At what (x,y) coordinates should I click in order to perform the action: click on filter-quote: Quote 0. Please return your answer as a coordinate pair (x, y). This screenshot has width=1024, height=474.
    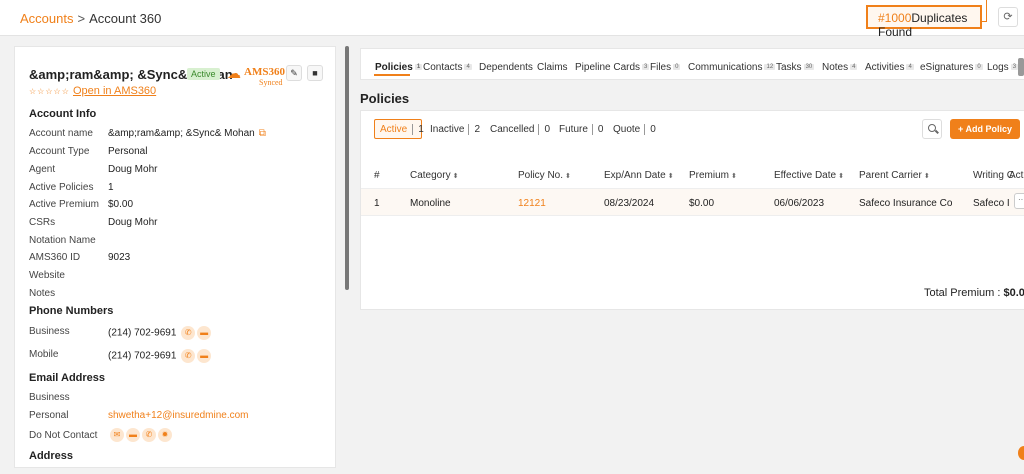
    Looking at the image, I should click on (634, 129).